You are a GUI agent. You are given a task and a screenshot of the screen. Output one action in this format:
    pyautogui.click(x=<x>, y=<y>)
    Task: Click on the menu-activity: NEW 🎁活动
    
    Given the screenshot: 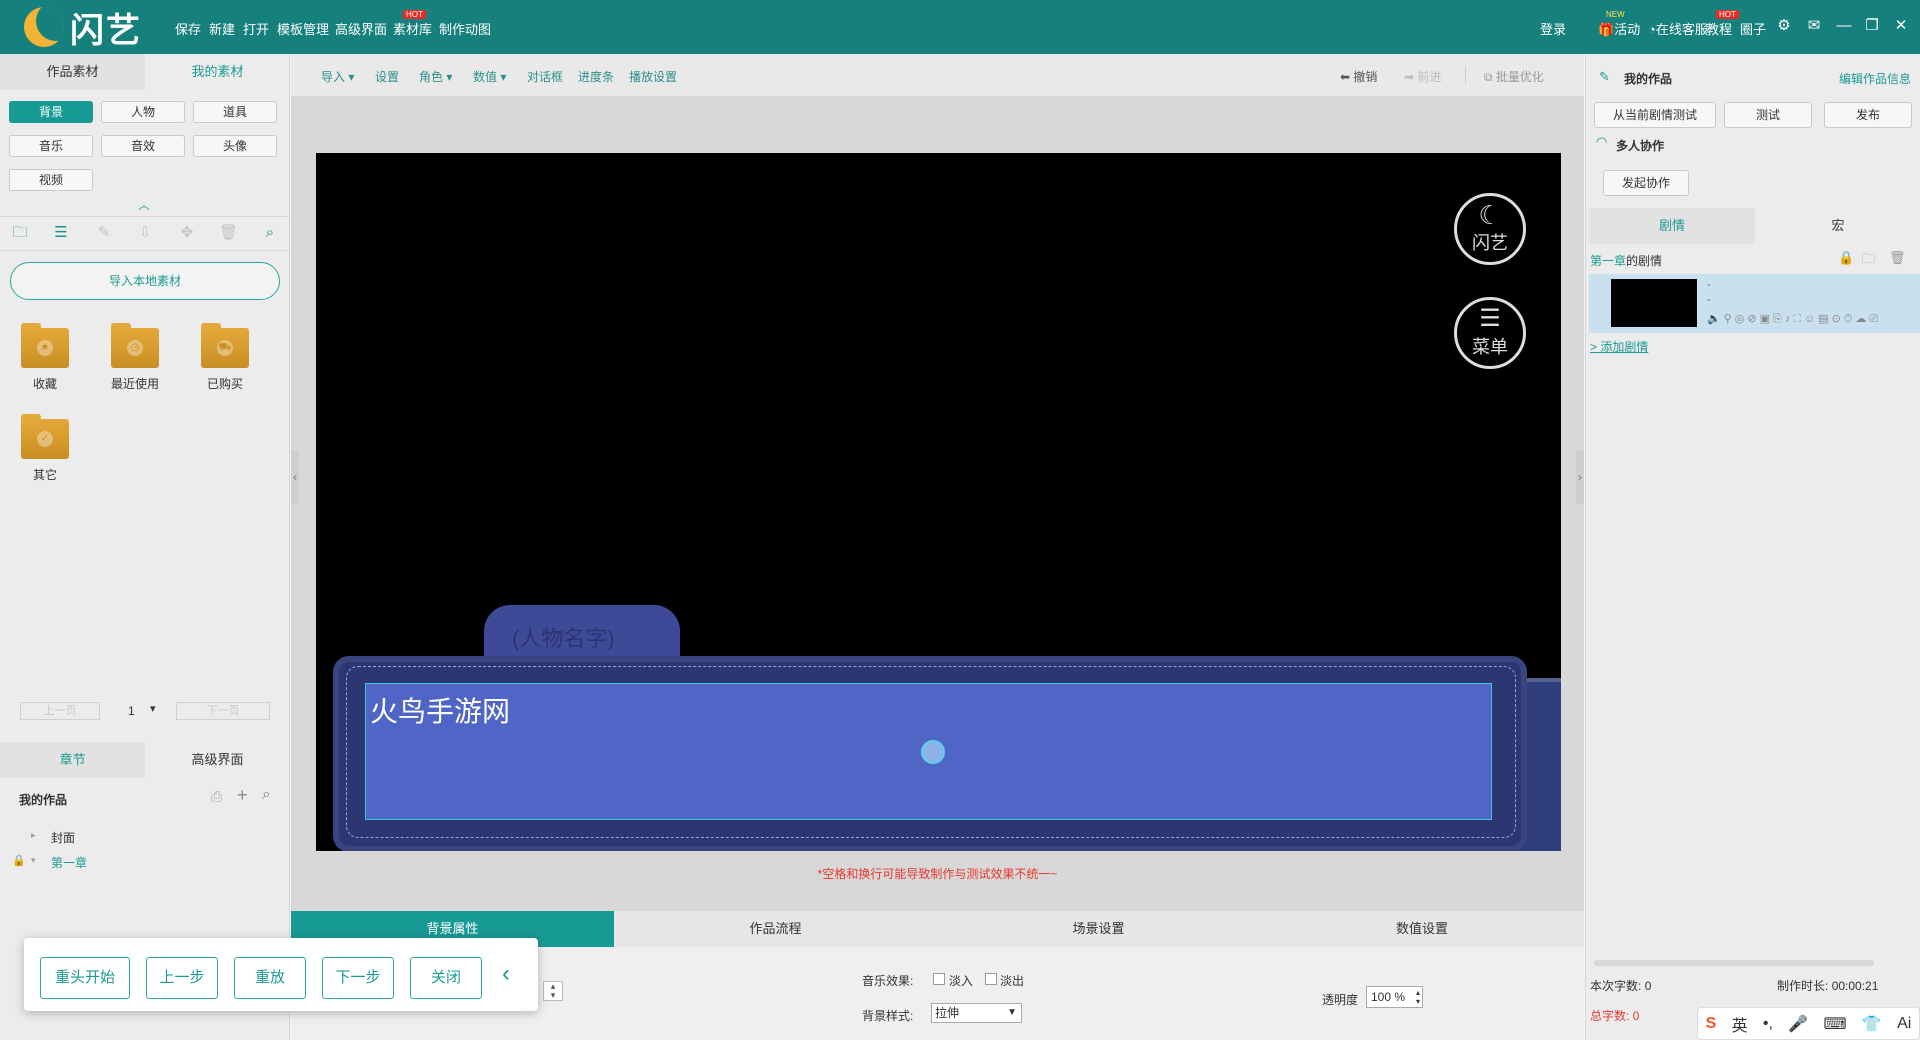 What is the action you would take?
    pyautogui.click(x=1619, y=24)
    